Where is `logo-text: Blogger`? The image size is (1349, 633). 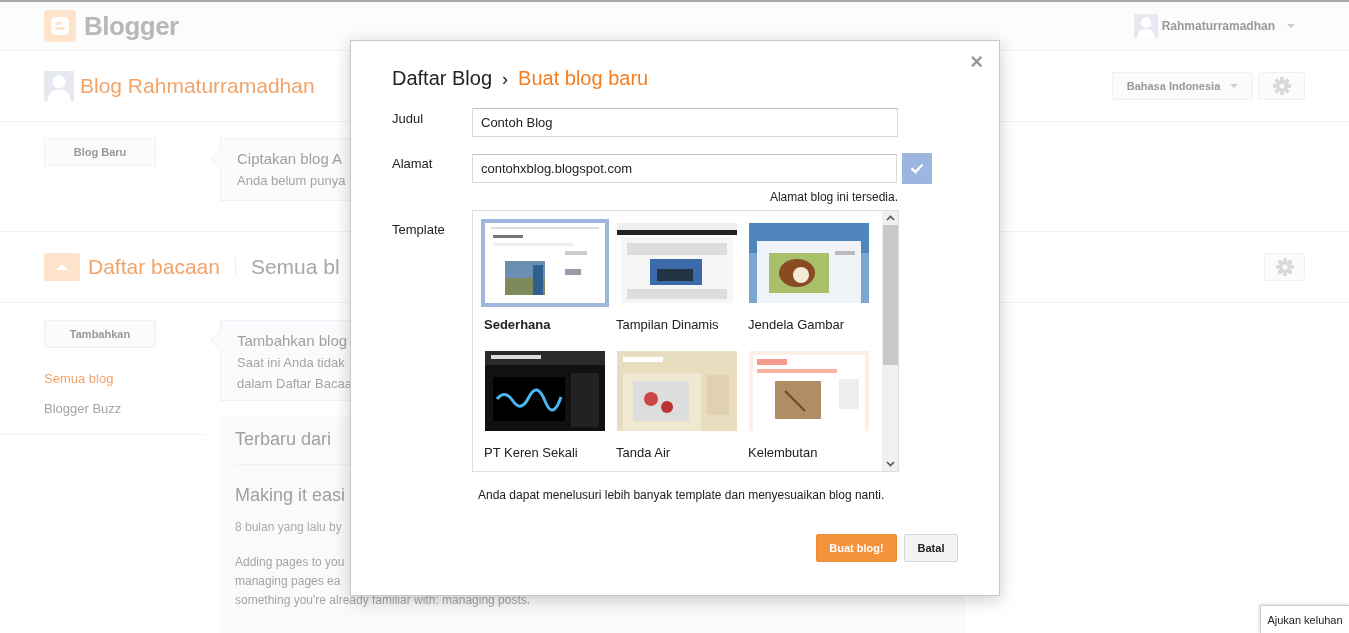 logo-text: Blogger is located at coordinates (131, 26).